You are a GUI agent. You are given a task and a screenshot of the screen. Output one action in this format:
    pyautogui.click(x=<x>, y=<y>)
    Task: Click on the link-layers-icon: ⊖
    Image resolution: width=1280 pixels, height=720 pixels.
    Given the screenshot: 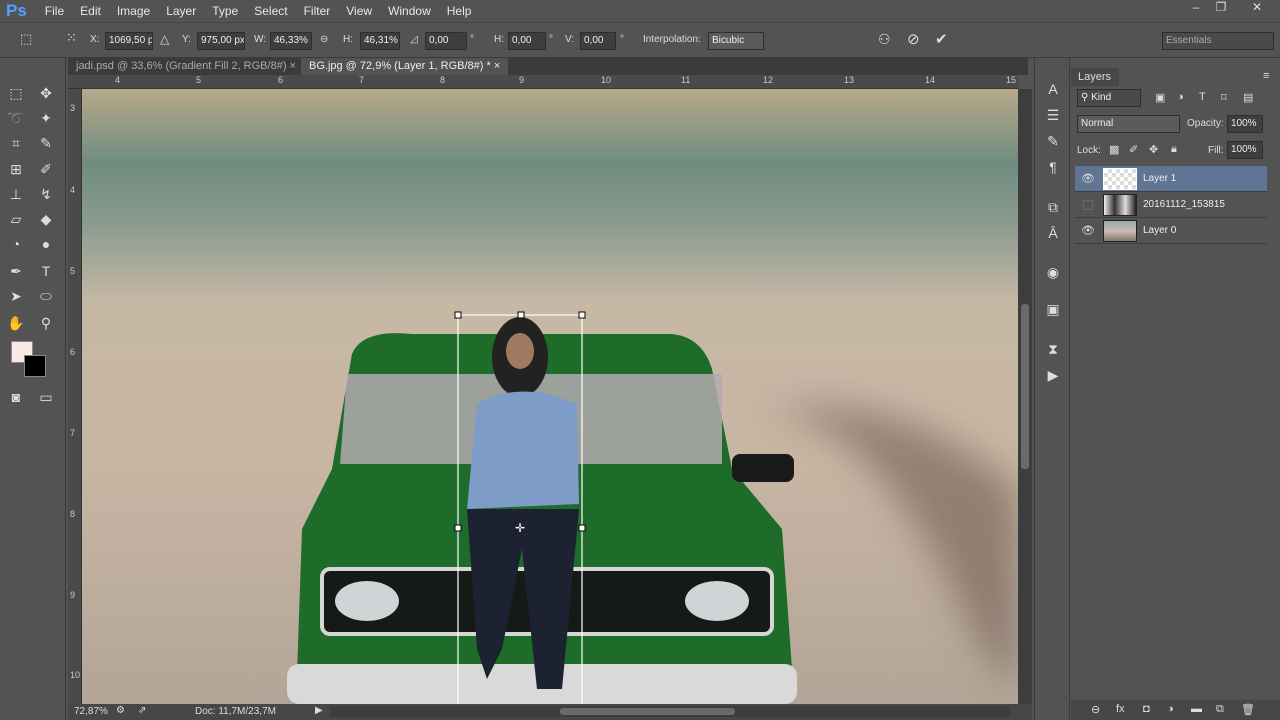 What is the action you would take?
    pyautogui.click(x=1095, y=709)
    